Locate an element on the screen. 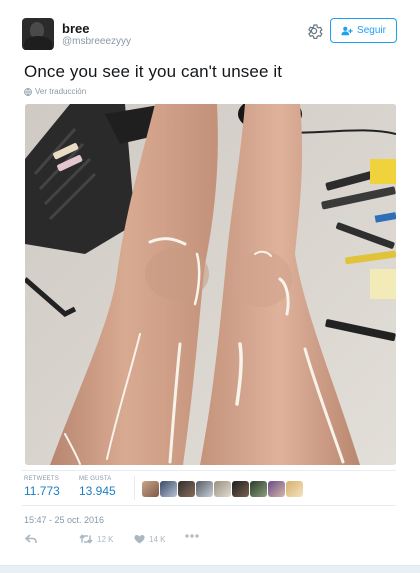  reply-button is located at coordinates (31, 539).